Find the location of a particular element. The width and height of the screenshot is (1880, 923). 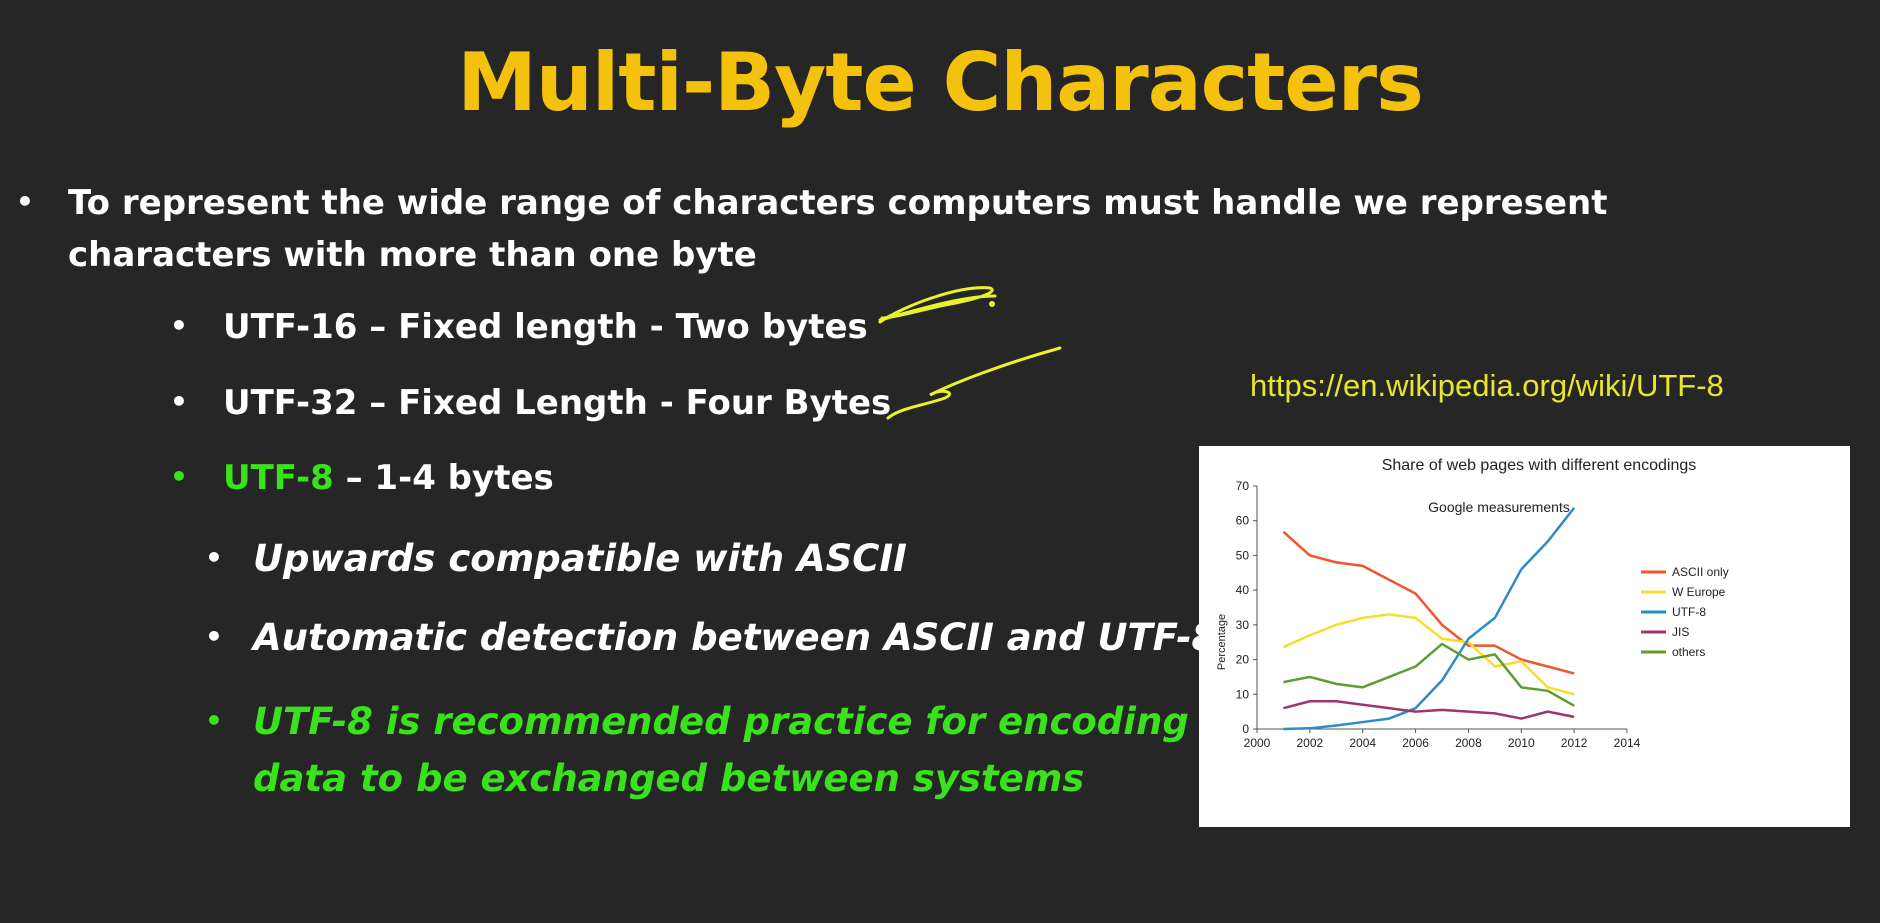

series-line-ascii-only is located at coordinates (1428, 602).